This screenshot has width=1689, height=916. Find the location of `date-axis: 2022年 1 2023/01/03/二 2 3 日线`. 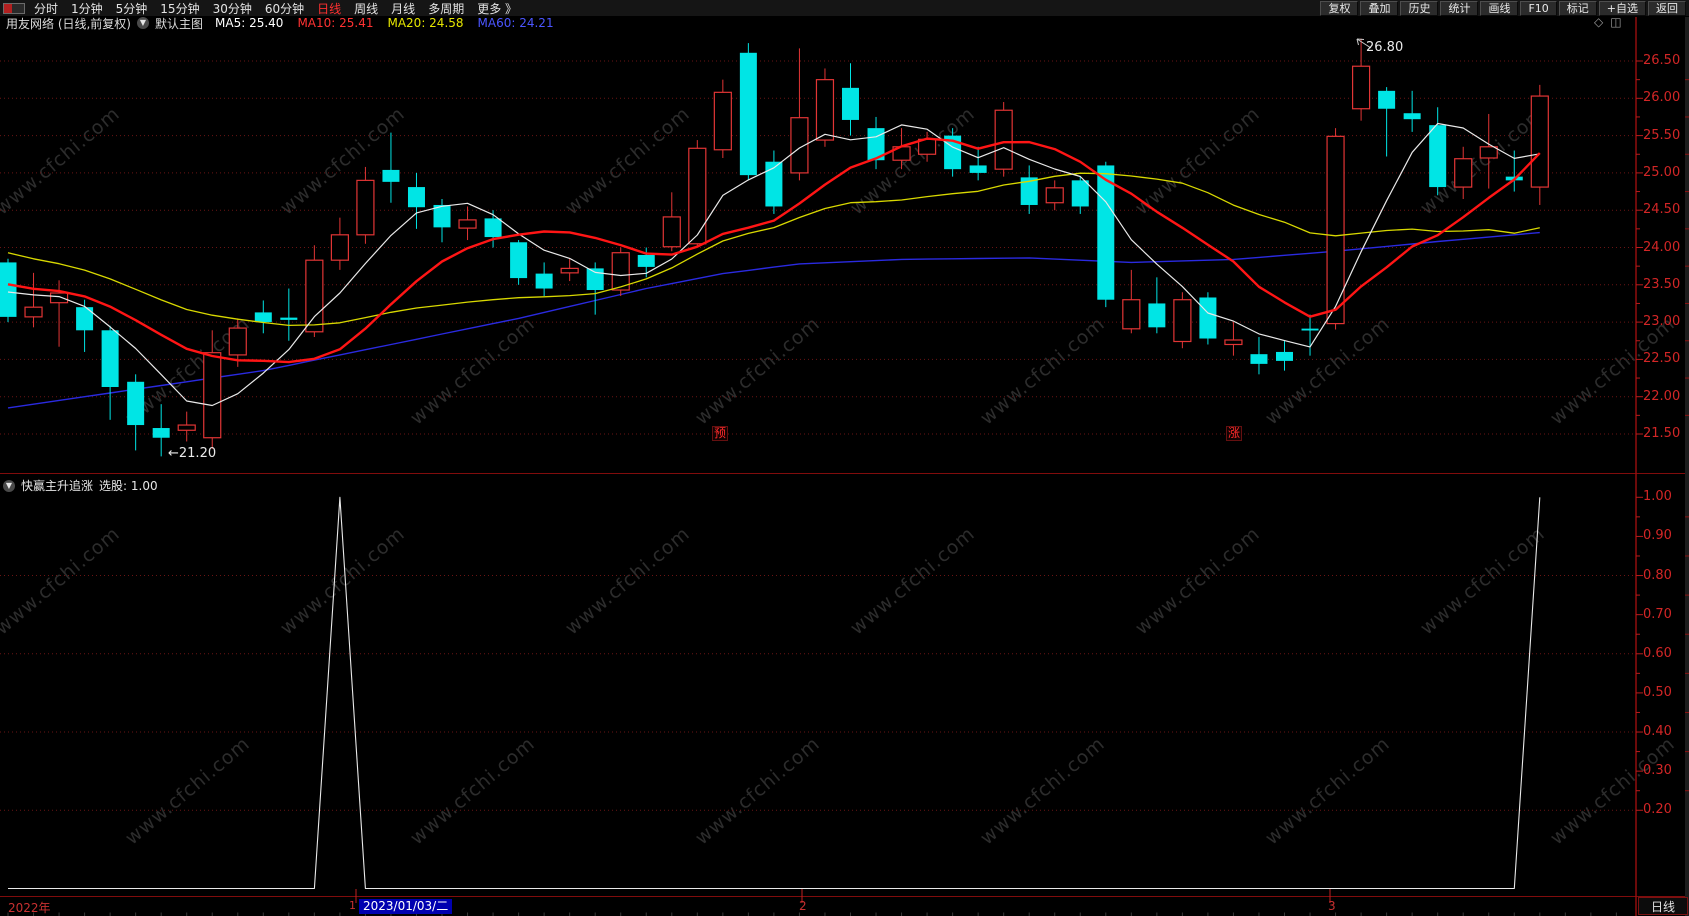

date-axis: 2022年 1 2023/01/03/二 2 3 日线 is located at coordinates (844, 906).